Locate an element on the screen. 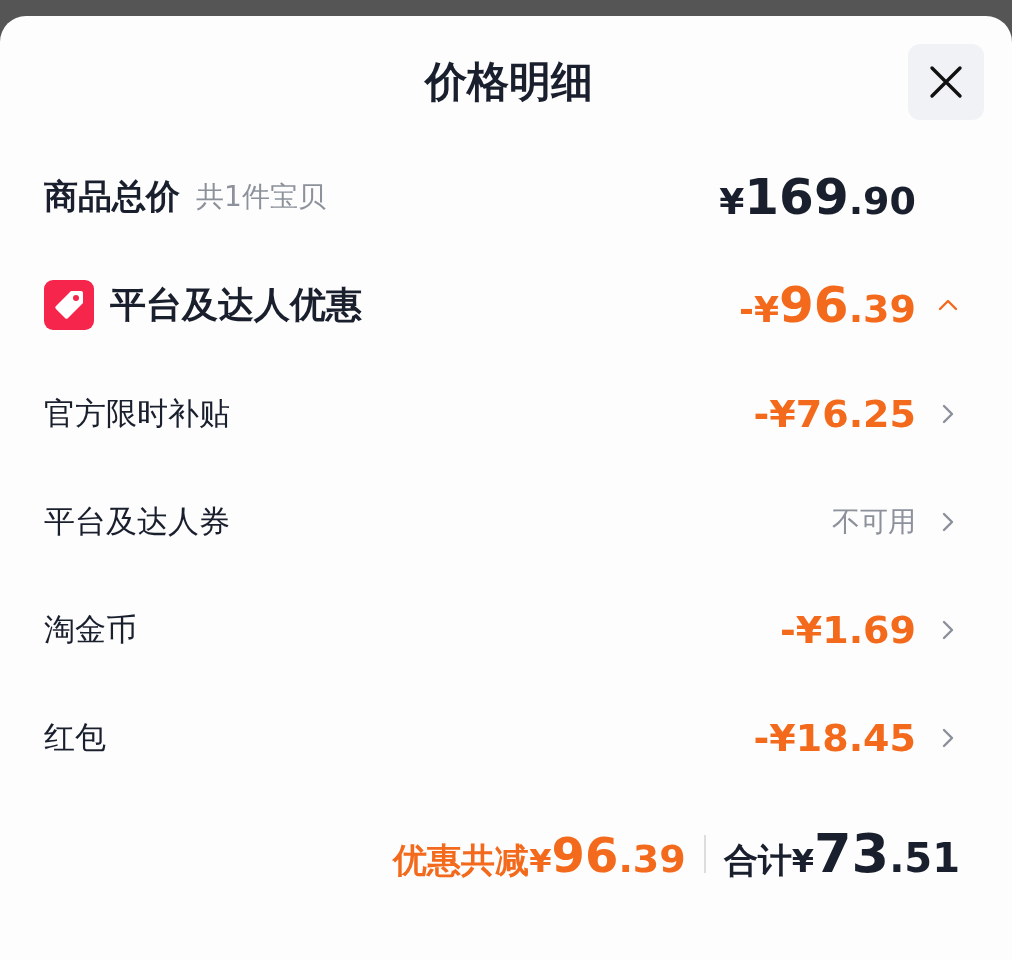 The height and width of the screenshot is (960, 1012). discount-amount: -¥18.45 is located at coordinates (834, 738).